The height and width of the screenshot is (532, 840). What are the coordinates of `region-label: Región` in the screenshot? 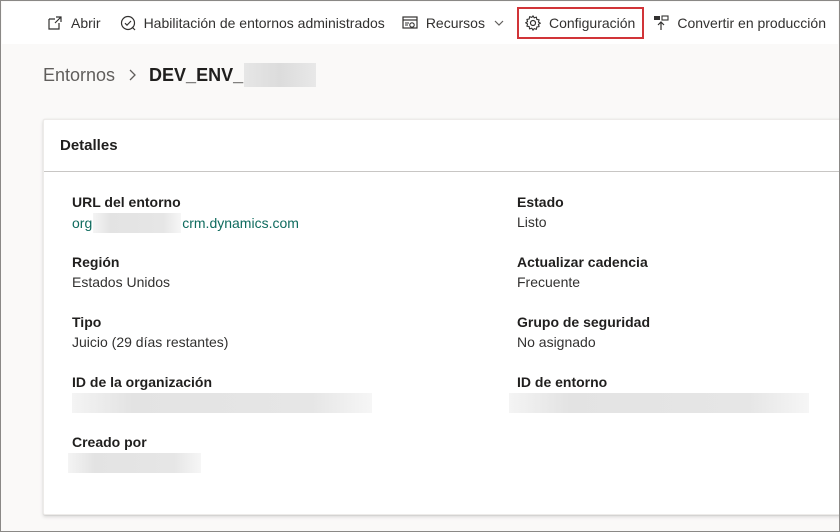 It's located at (96, 262).